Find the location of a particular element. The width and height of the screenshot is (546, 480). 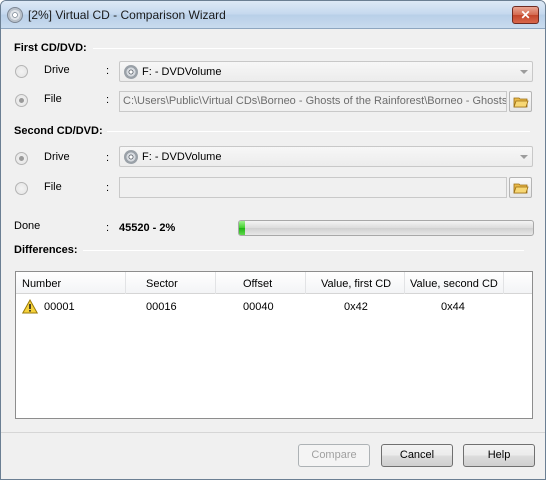

second-drive-select-value: F: - DVDVolume is located at coordinates (182, 157).